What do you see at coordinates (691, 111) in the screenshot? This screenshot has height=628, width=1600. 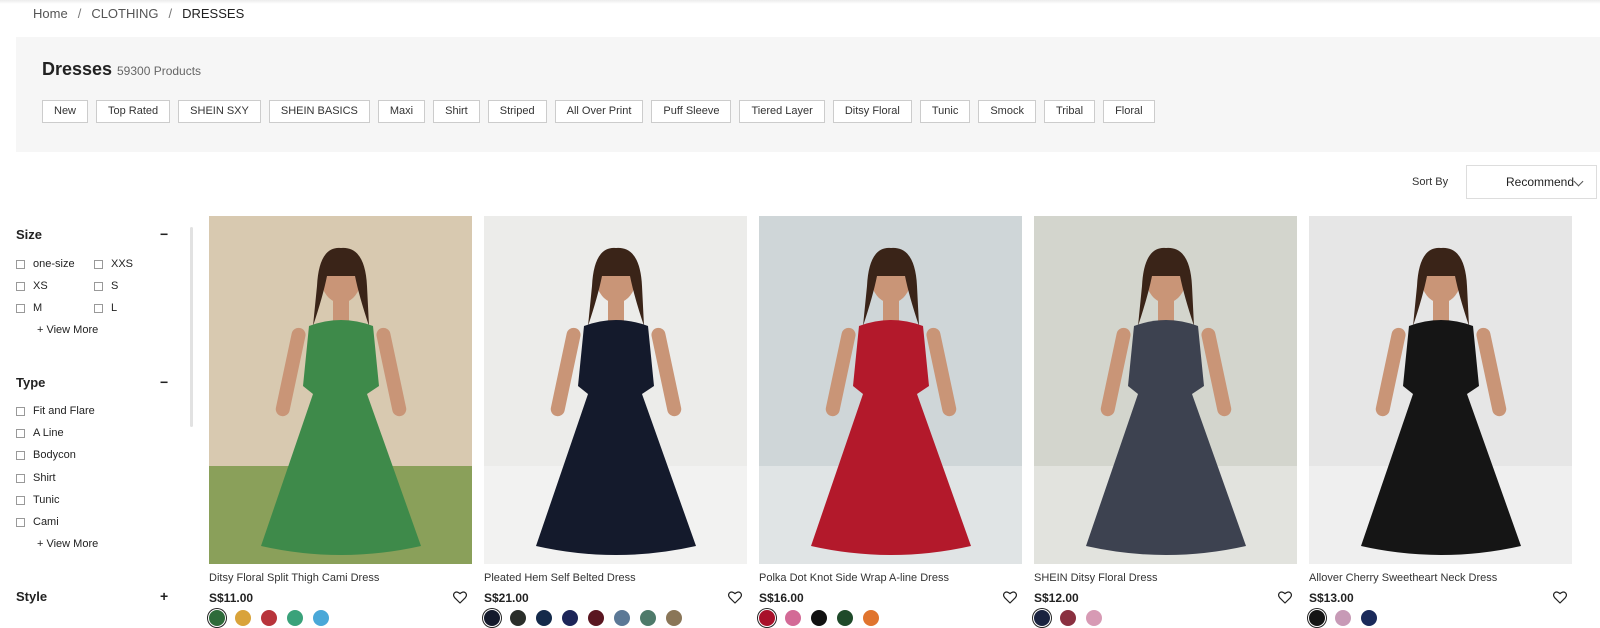 I see `filter-chip: Puff Sleeve` at bounding box center [691, 111].